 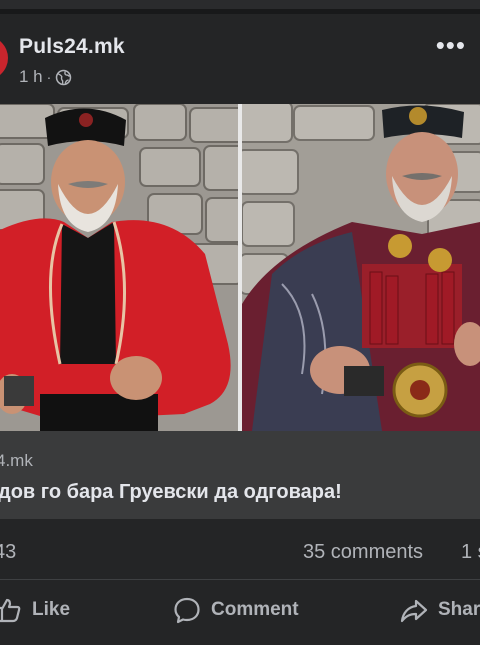 I want to click on shares-count: 1 s, so click(x=470, y=552).